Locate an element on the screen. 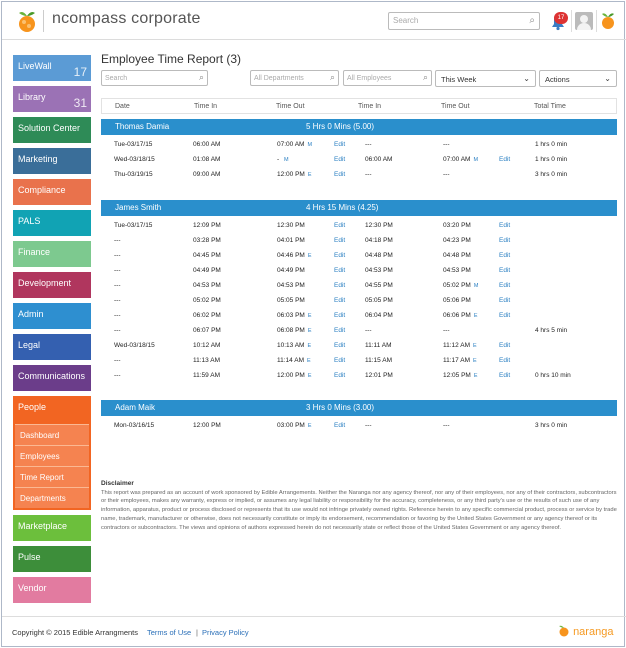  cell-time-out-2: 07:00 AM is located at coordinates (457, 159).